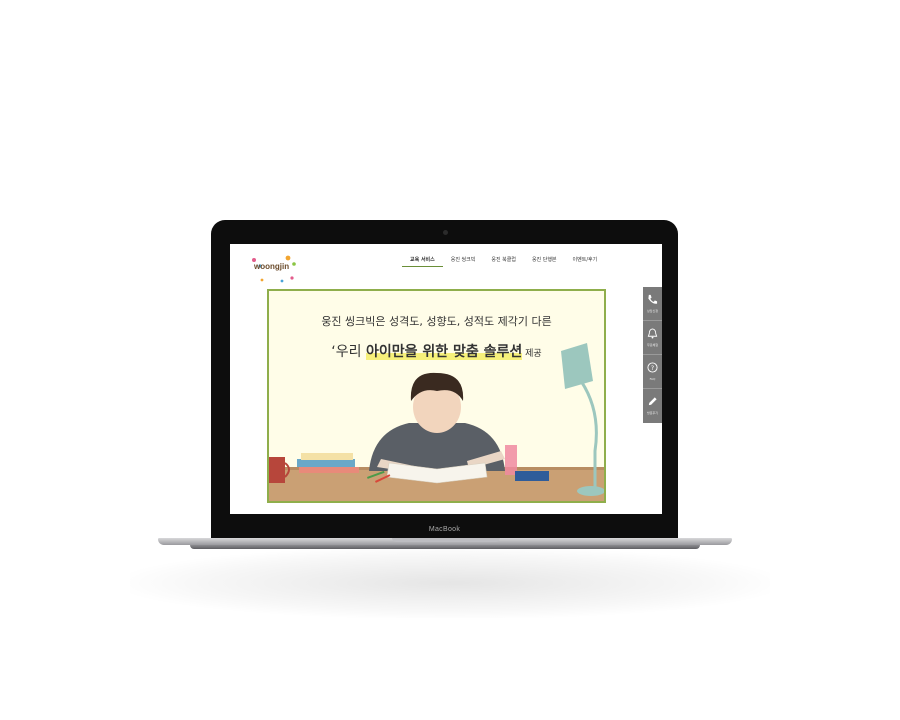  I want to click on quick-item-consult: 상담신청, so click(652, 304).